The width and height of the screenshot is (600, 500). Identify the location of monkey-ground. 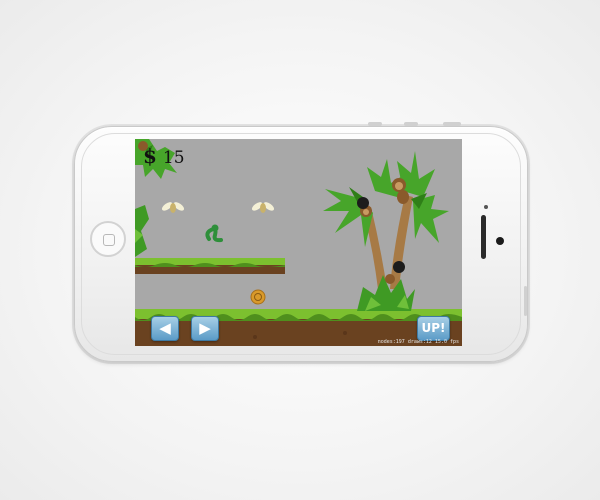
(390, 279).